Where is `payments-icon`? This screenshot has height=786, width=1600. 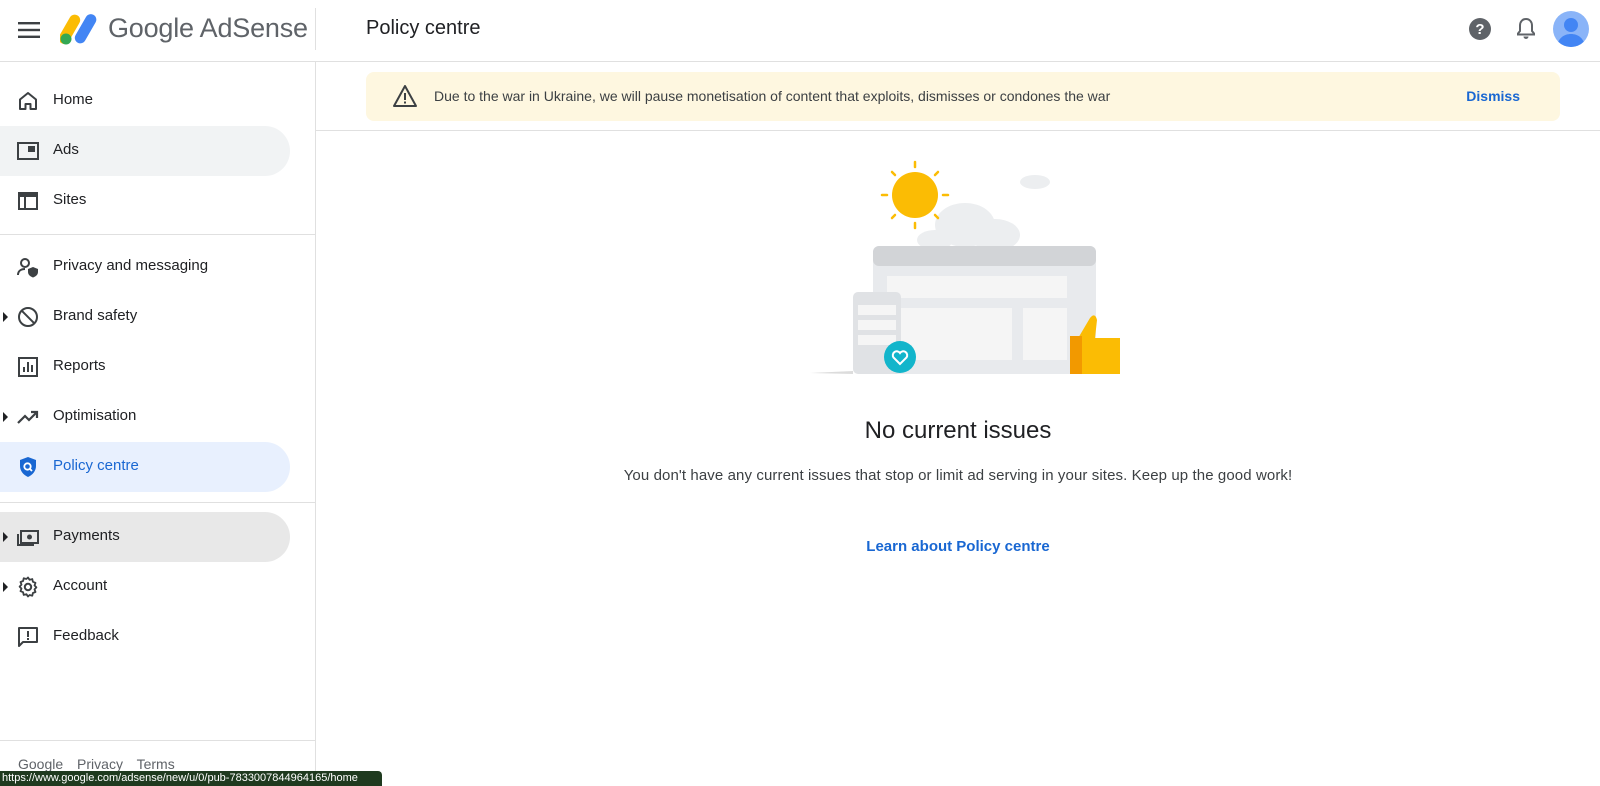 payments-icon is located at coordinates (28, 537).